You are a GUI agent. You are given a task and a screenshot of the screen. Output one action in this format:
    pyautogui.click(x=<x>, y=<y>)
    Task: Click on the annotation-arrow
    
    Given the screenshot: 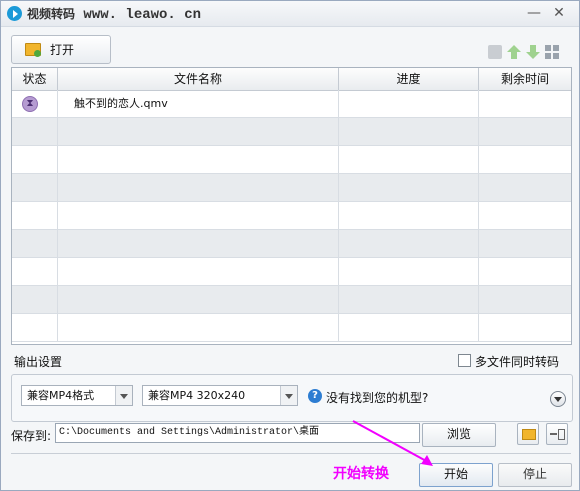 What is the action you would take?
    pyautogui.click(x=392, y=443)
    